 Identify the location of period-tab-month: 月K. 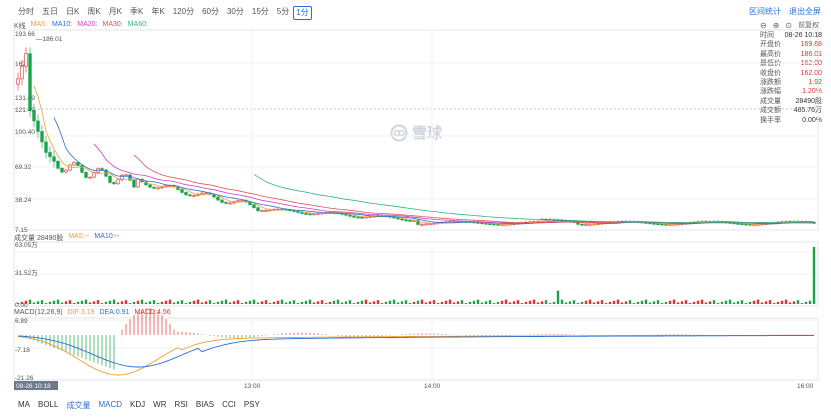
(115, 13).